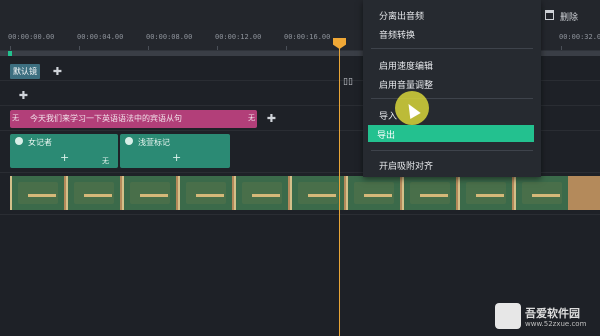 This screenshot has width=600, height=336. I want to click on marker-icon, so click(129, 141).